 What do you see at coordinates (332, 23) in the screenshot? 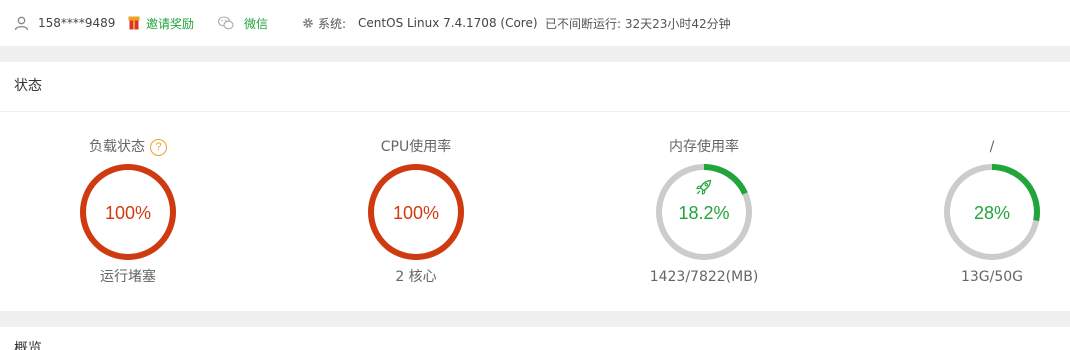
I see `system-label: 系统:` at bounding box center [332, 23].